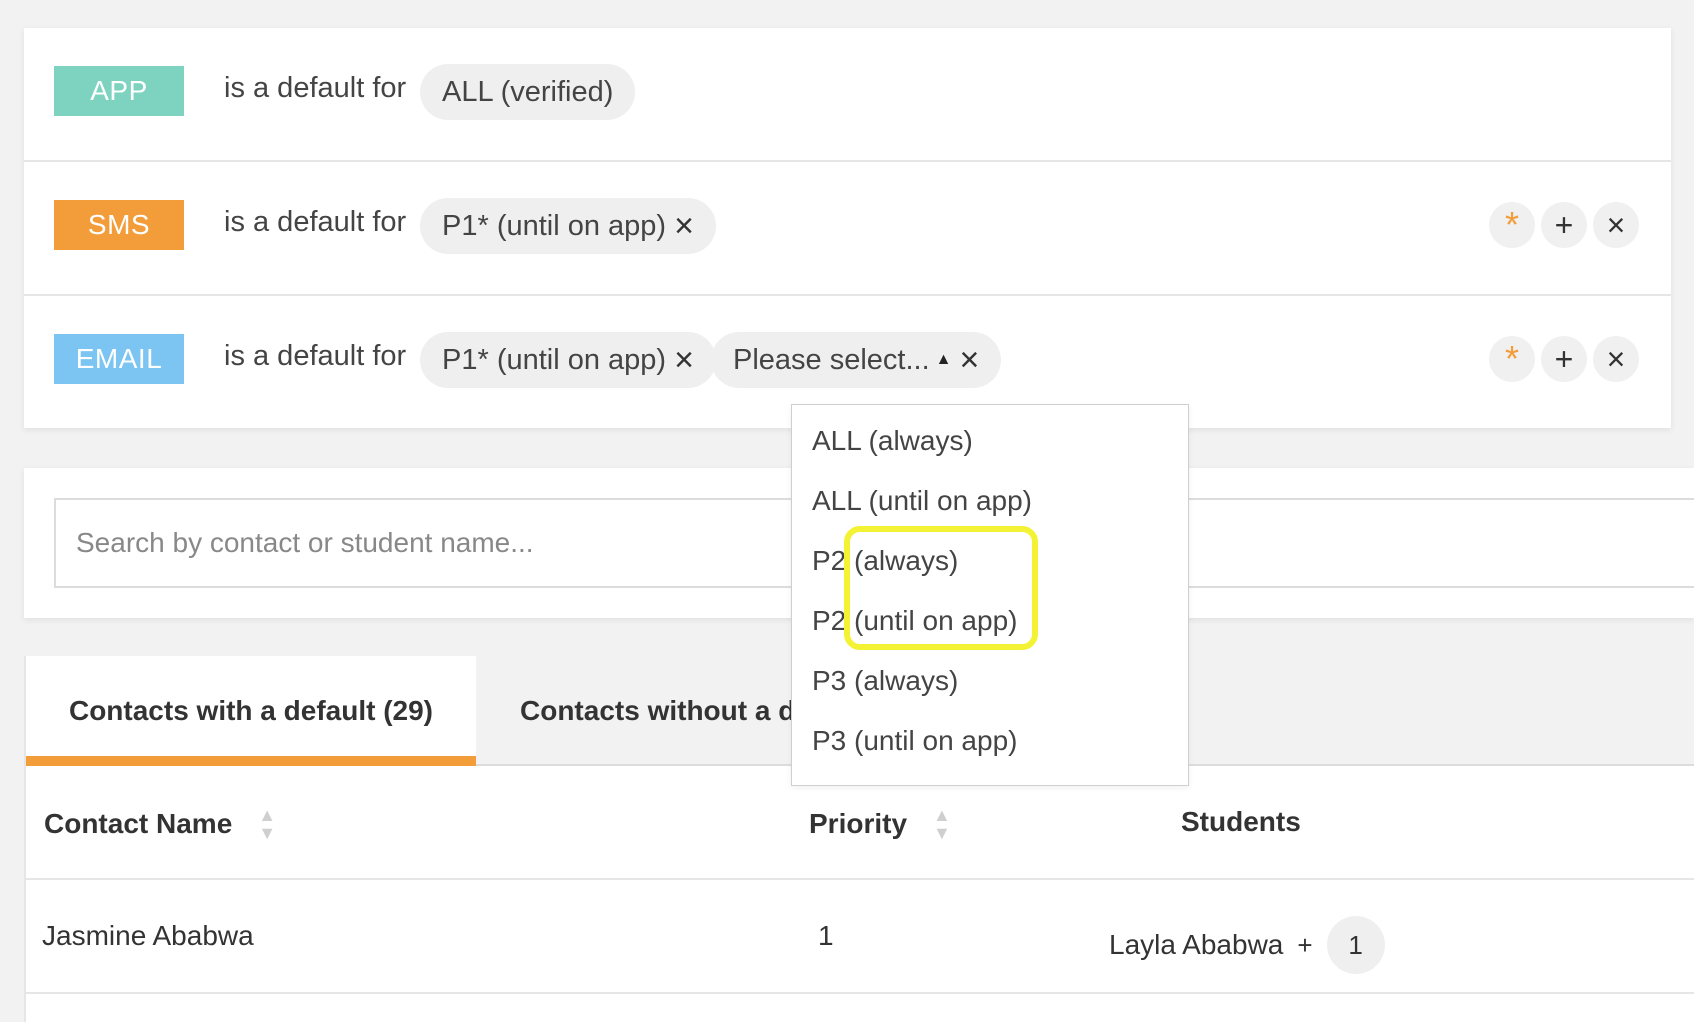 The image size is (1694, 1022). Describe the element at coordinates (858, 823) in the screenshot. I see `column-header-label: Priority` at that location.